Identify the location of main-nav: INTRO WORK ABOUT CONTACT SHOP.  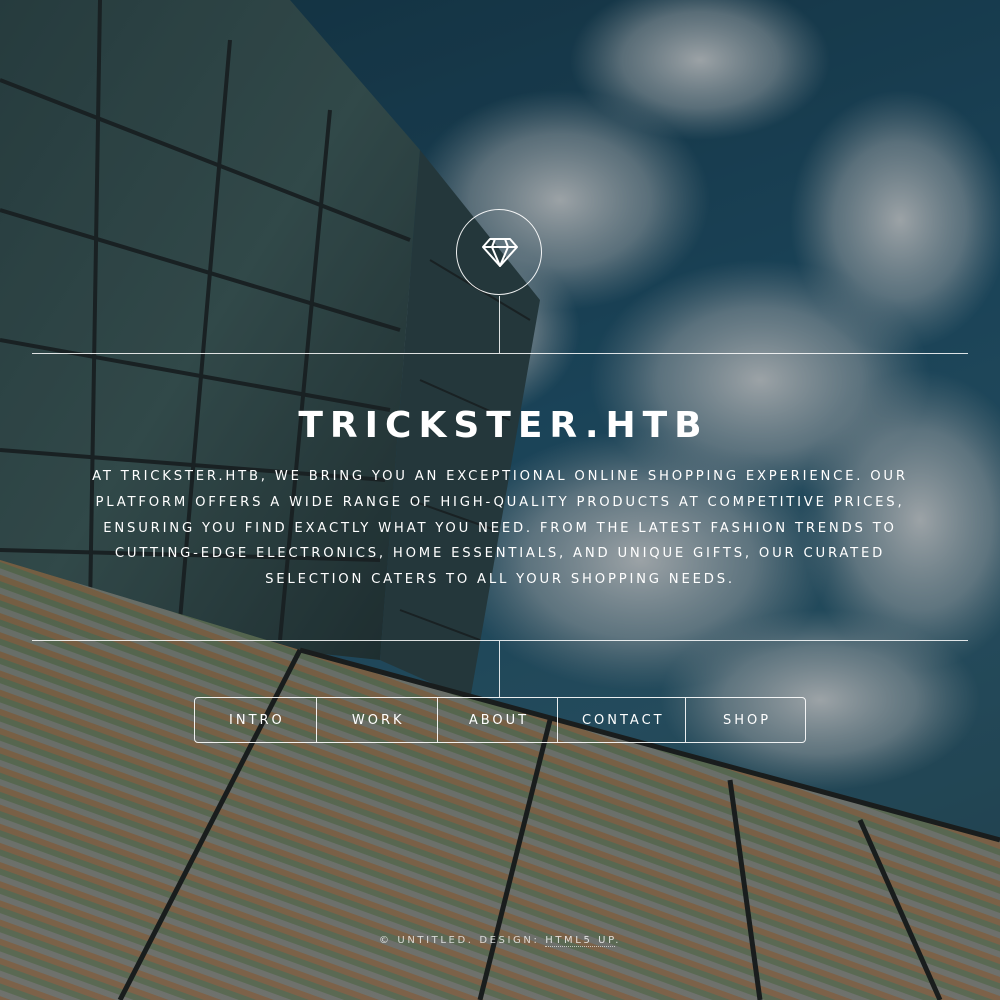
(500, 720).